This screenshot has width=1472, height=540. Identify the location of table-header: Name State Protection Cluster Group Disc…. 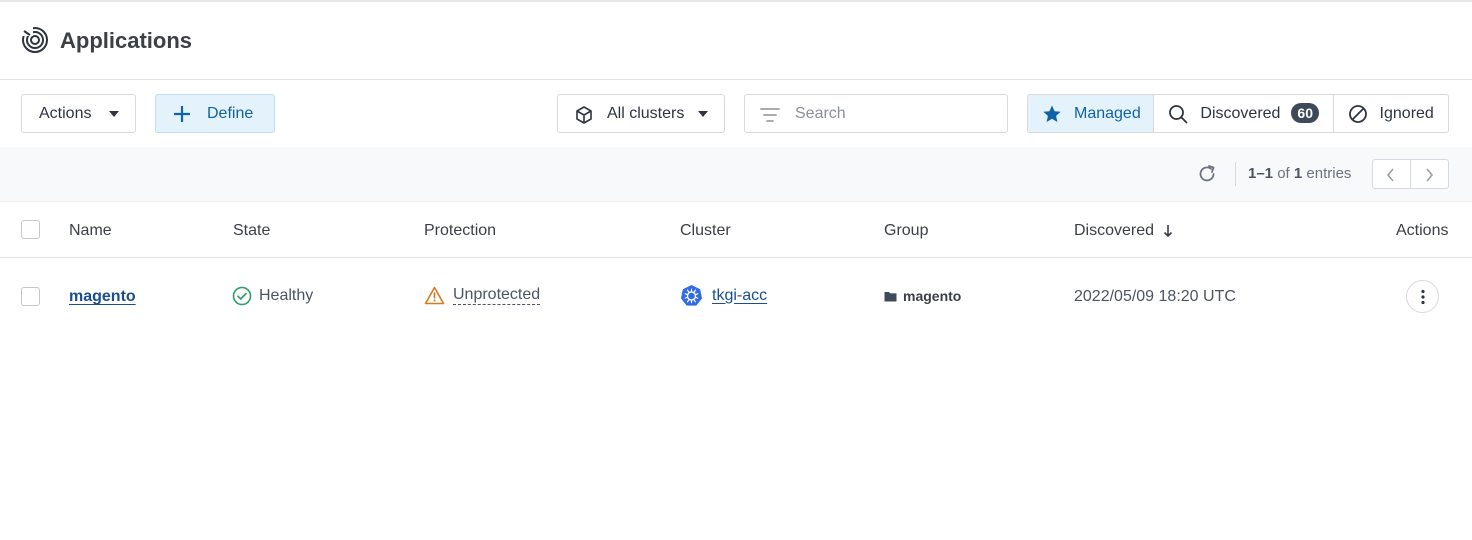
(736, 230).